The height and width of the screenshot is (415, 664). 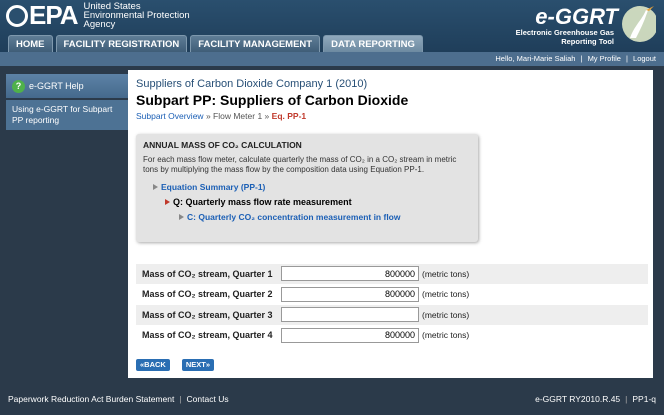 I want to click on navigation-buttons: «BACK NEXT», so click(x=175, y=365).